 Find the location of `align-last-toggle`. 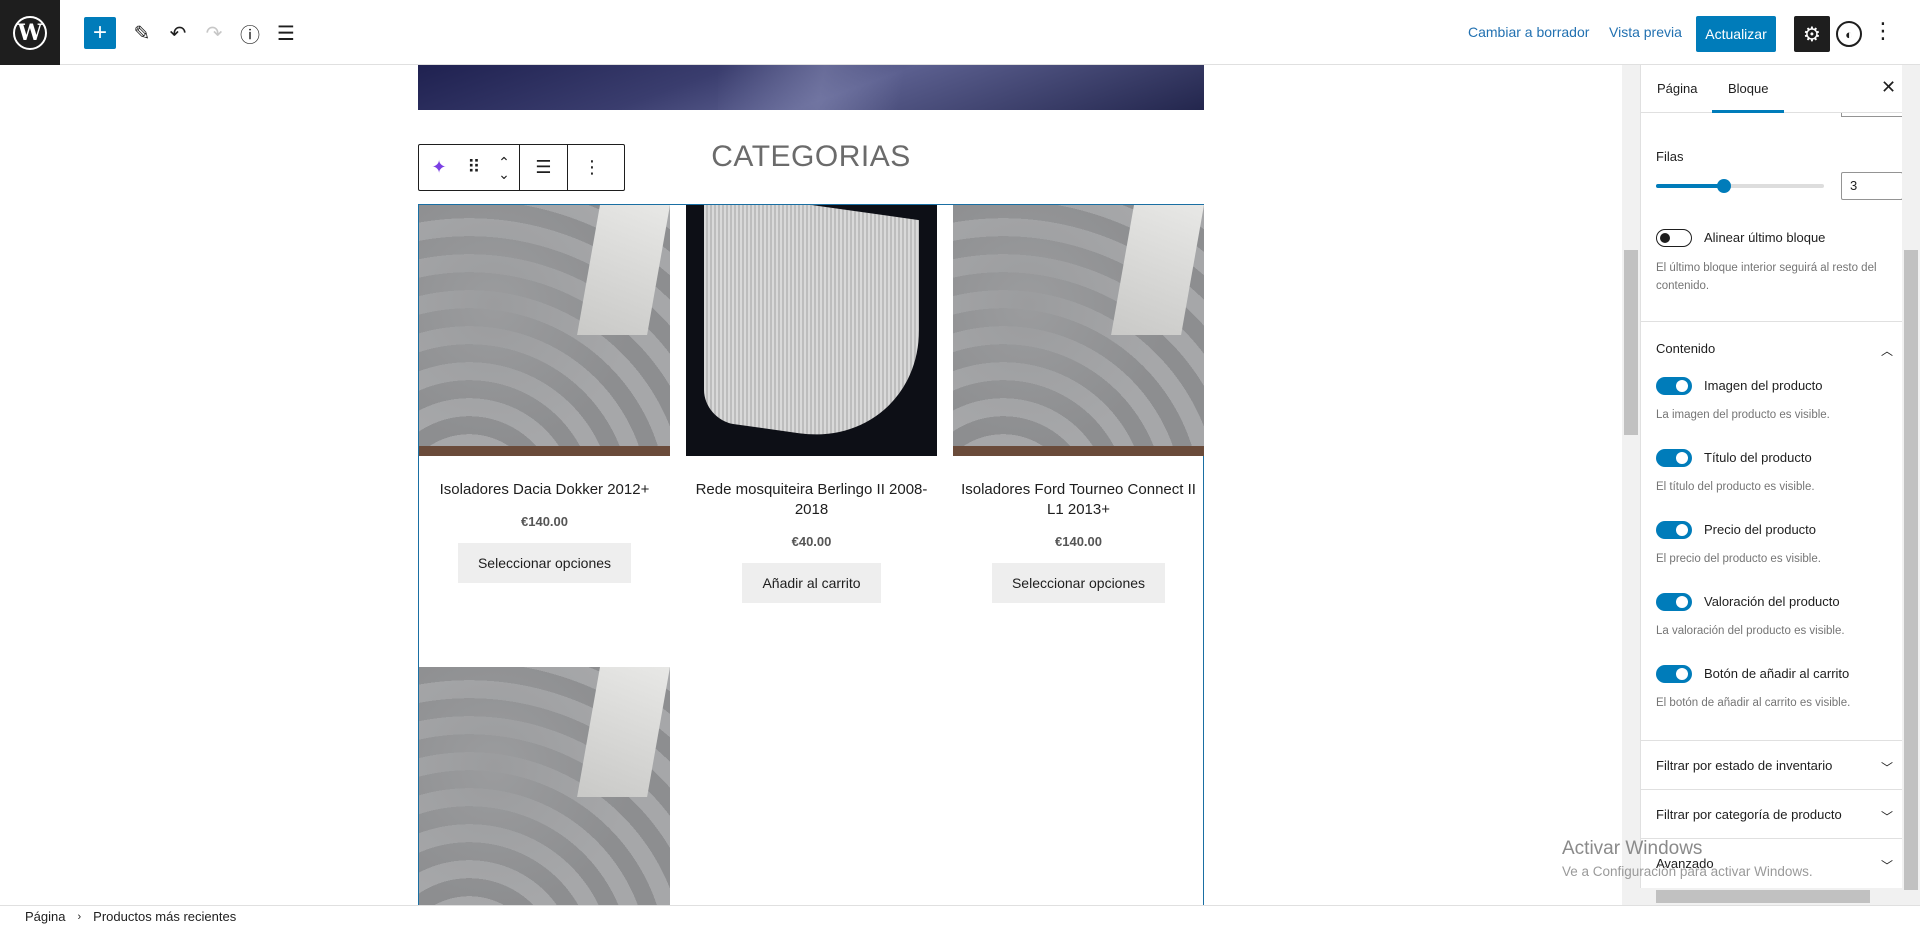

align-last-toggle is located at coordinates (1674, 238).